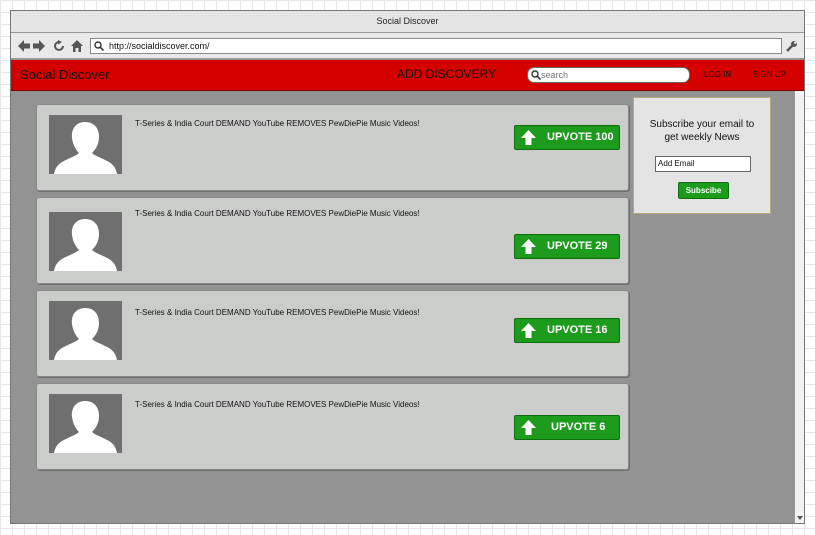 The height and width of the screenshot is (535, 815). Describe the element at coordinates (799, 307) in the screenshot. I see `vertical-scrollbar` at that location.